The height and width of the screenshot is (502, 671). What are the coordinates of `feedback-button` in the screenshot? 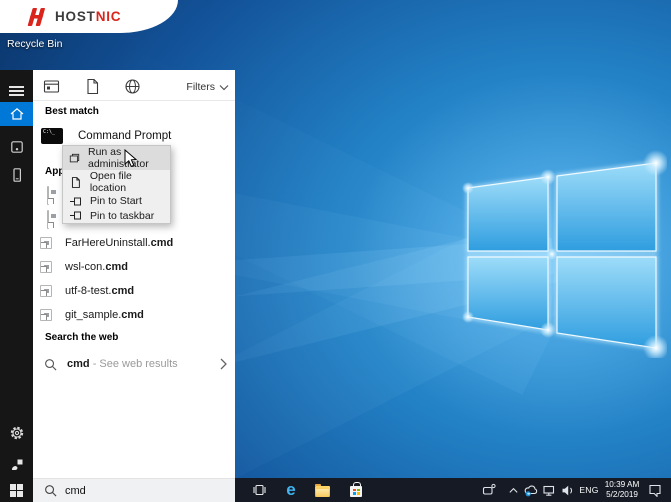 It's located at (16, 465).